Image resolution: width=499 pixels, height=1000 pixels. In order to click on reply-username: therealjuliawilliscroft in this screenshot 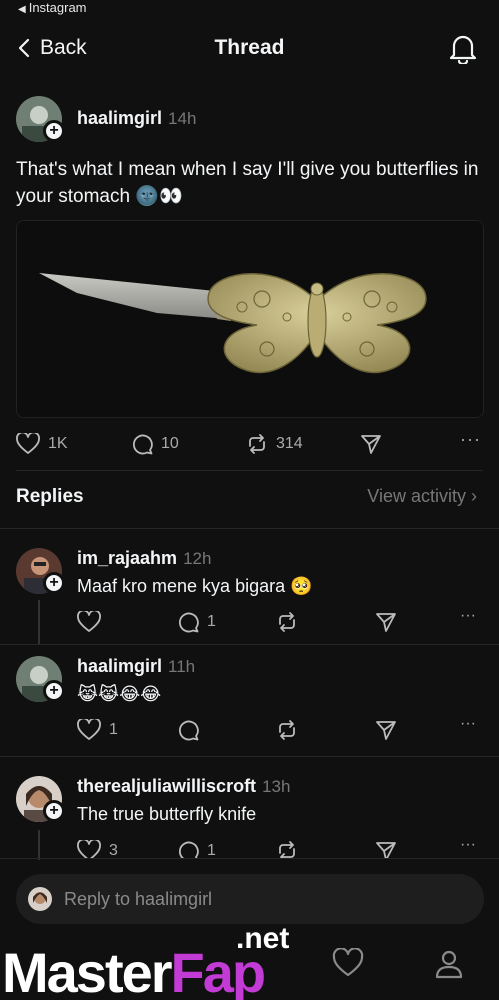, I will do `click(166, 786)`.